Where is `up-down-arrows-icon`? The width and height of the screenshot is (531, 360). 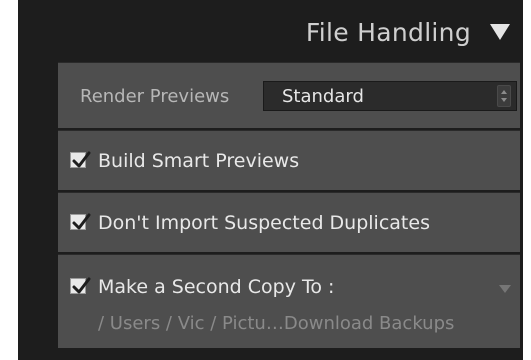
up-down-arrows-icon is located at coordinates (504, 96).